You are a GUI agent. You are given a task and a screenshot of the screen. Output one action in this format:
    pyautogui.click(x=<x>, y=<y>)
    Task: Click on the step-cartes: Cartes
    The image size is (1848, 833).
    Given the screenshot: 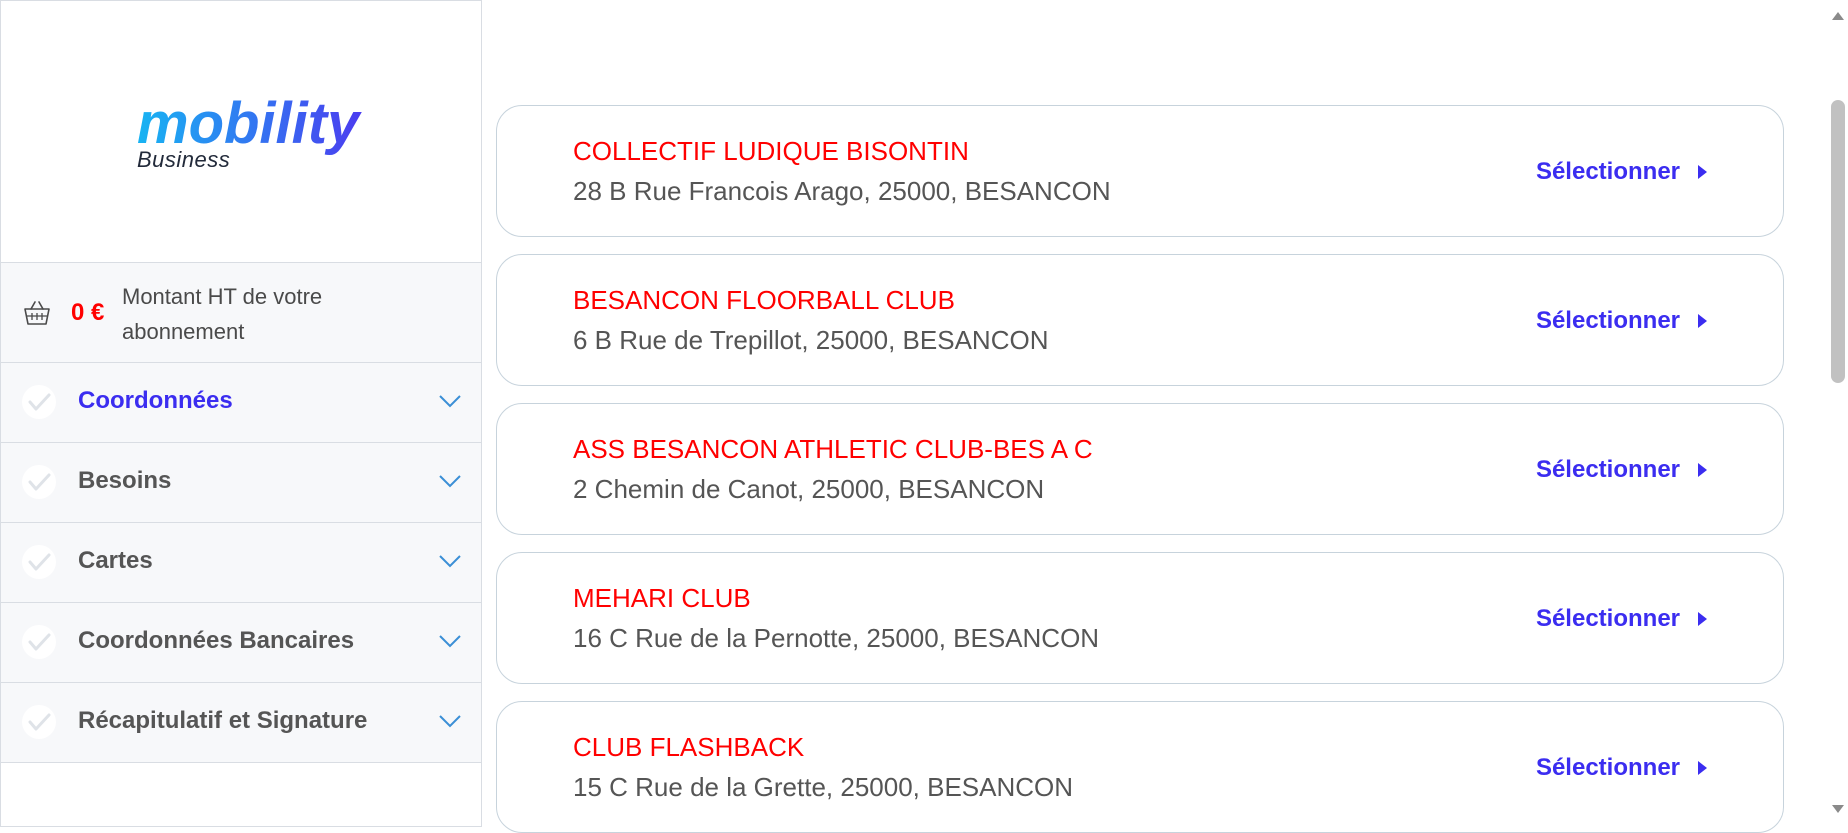 What is the action you would take?
    pyautogui.click(x=241, y=563)
    